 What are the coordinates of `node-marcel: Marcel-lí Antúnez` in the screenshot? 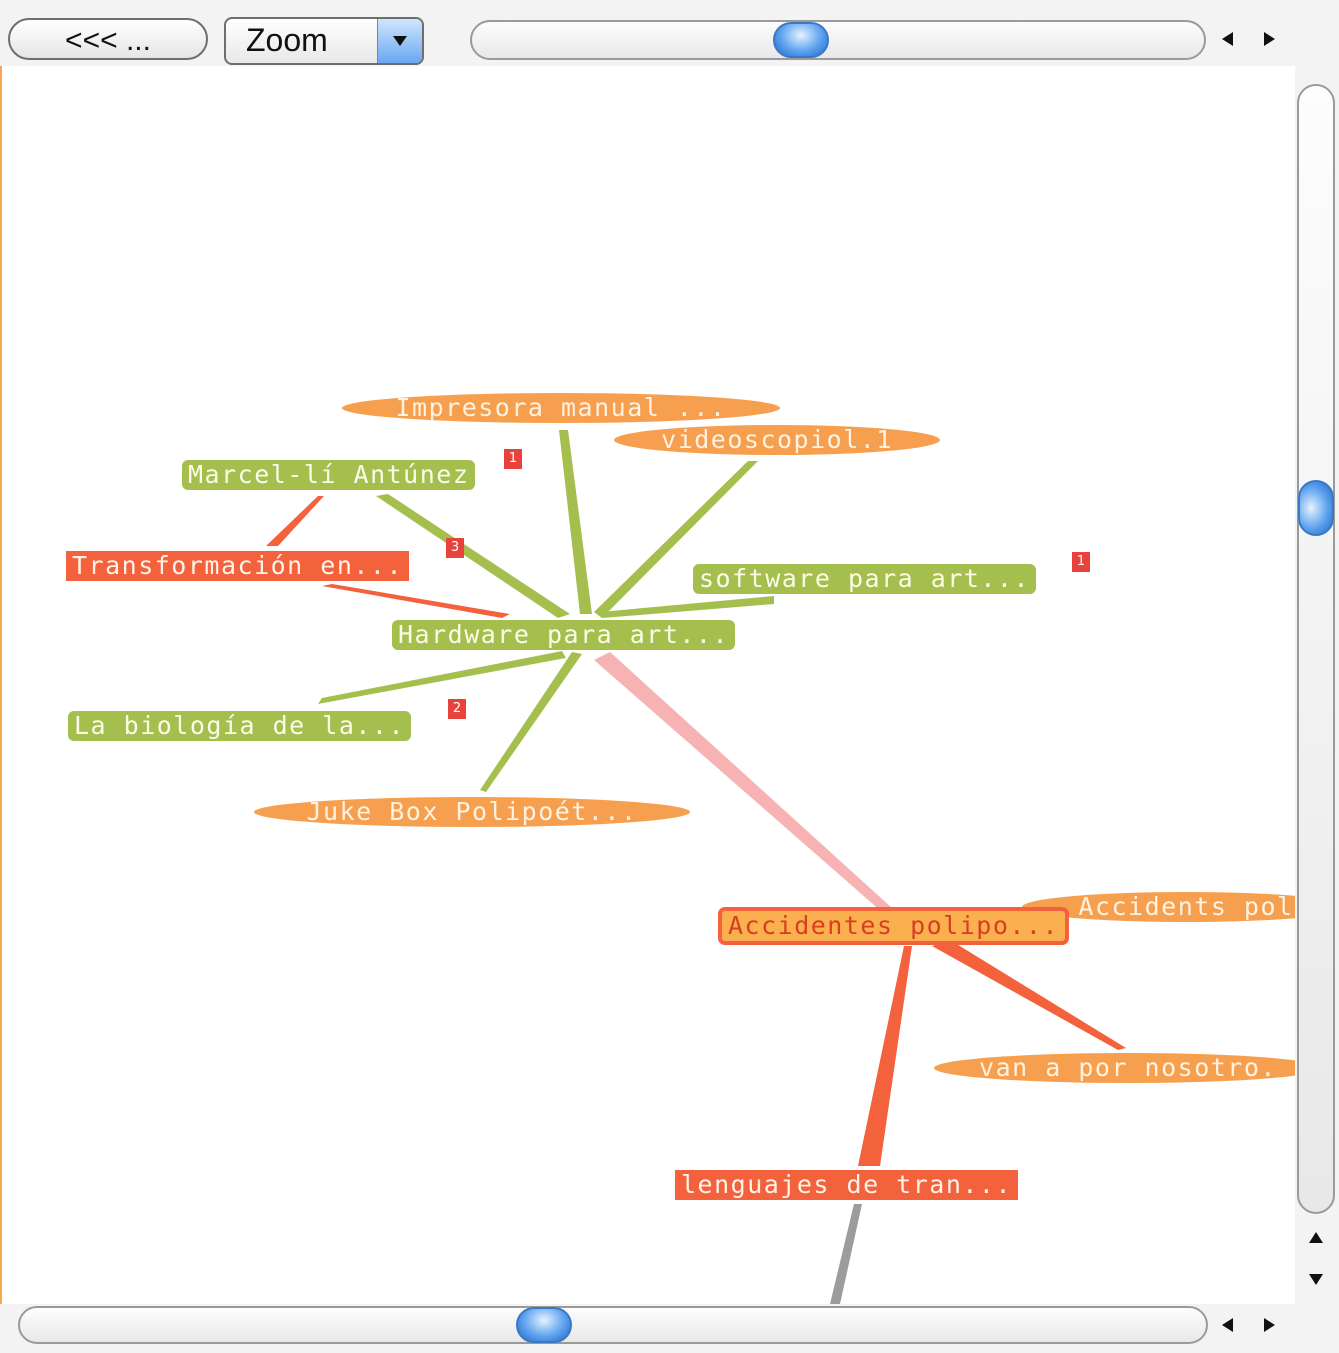 It's located at (329, 475).